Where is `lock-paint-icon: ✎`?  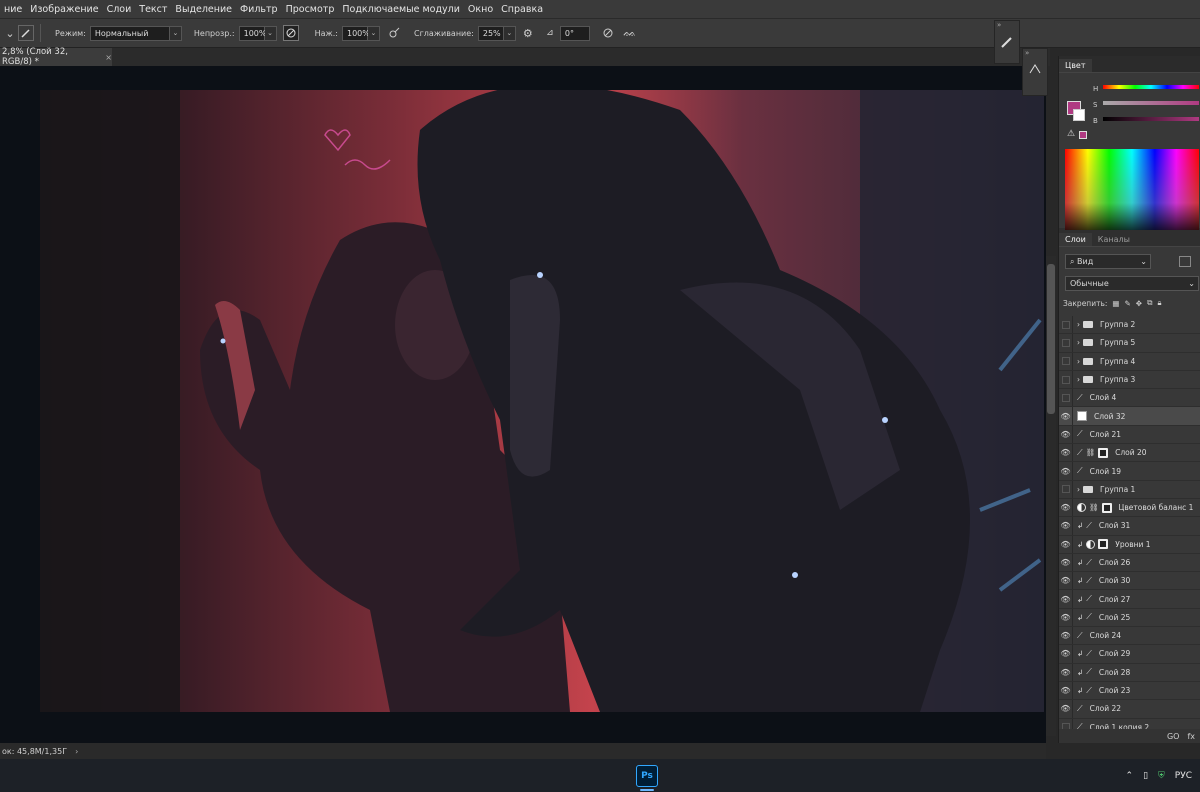 lock-paint-icon: ✎ is located at coordinates (1128, 303).